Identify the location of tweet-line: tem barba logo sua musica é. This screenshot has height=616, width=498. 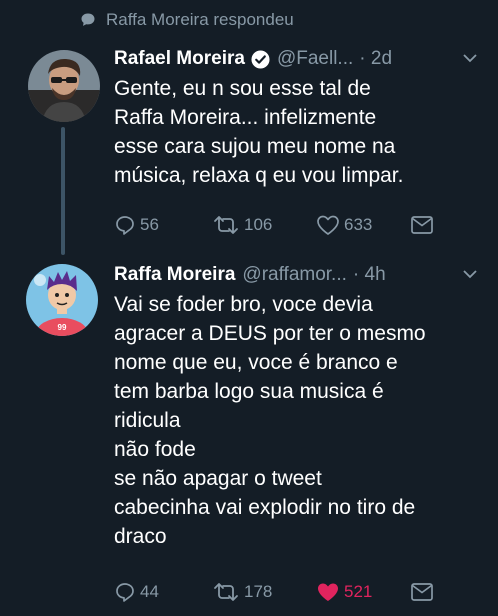
(249, 391).